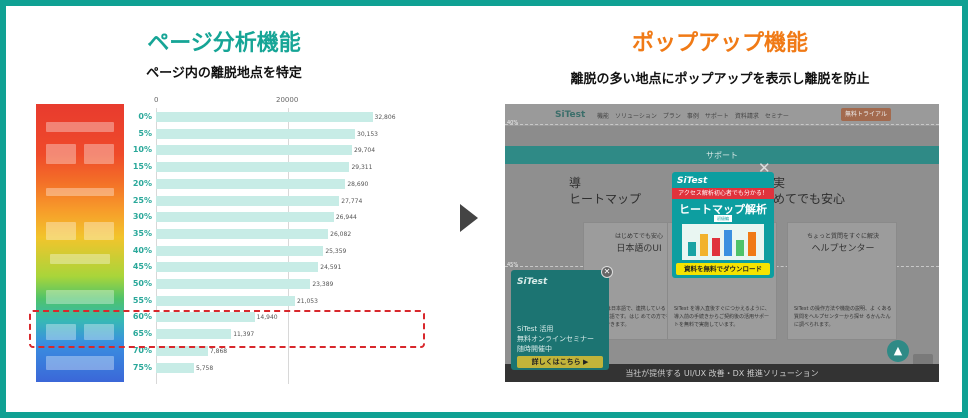 This screenshot has width=968, height=418. What do you see at coordinates (898, 351) in the screenshot?
I see `scroll-top-button: ▲` at bounding box center [898, 351].